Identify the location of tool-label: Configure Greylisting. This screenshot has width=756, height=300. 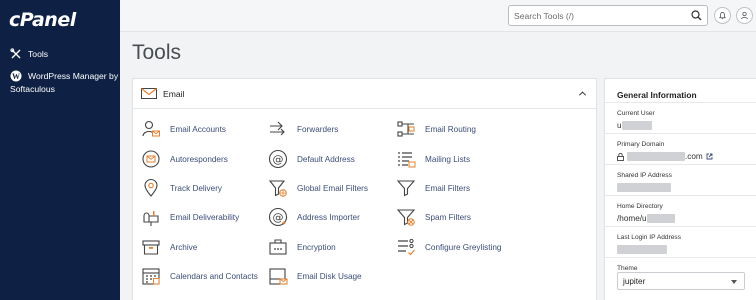
(463, 247).